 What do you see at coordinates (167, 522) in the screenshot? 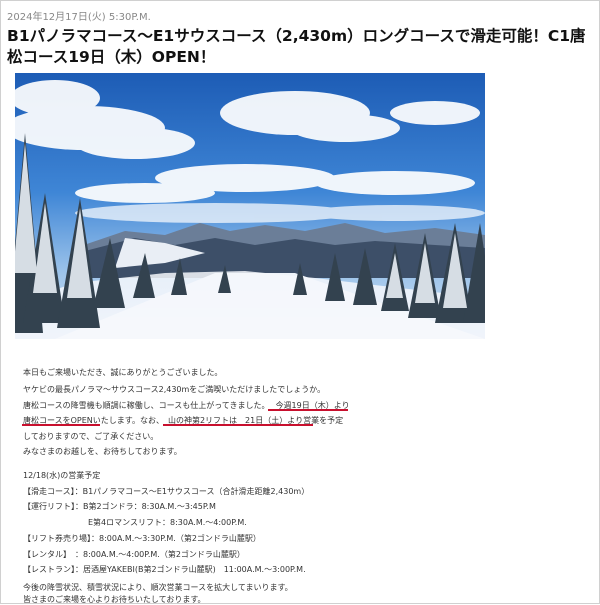
I see `schedule-lift-2: E第4ロマンスリフト：8:30A.M.〜4:00P.M.` at bounding box center [167, 522].